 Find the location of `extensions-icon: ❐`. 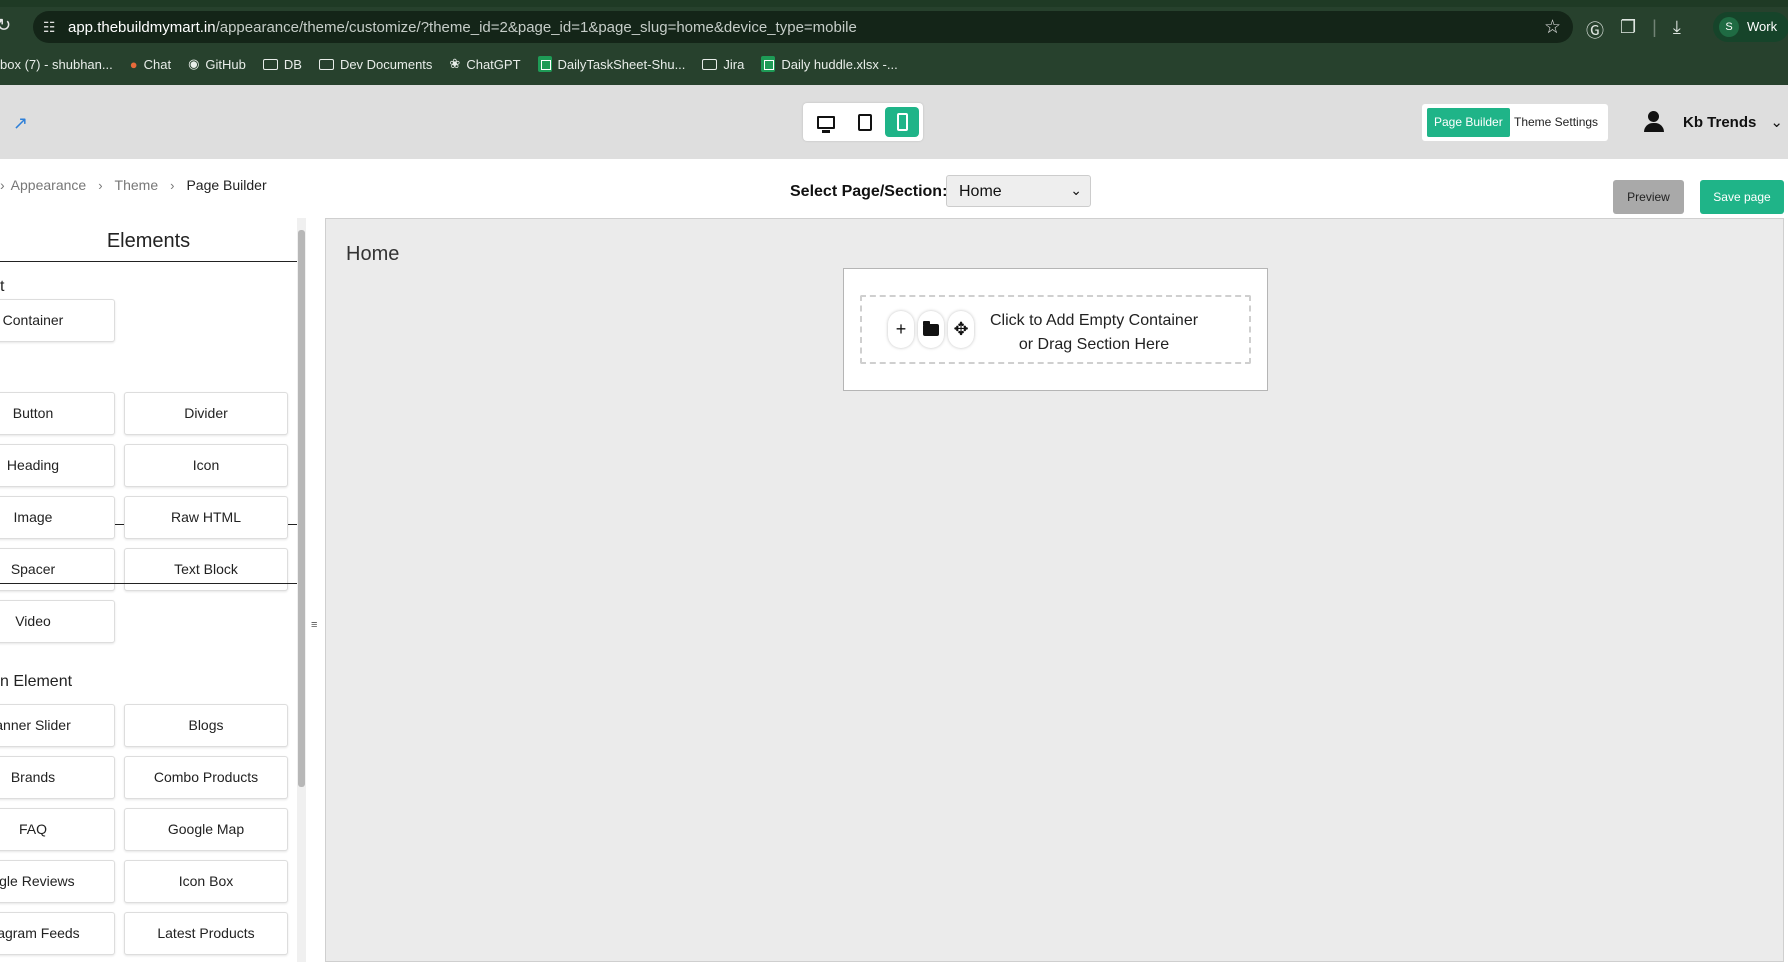

extensions-icon: ❐ is located at coordinates (1628, 30).